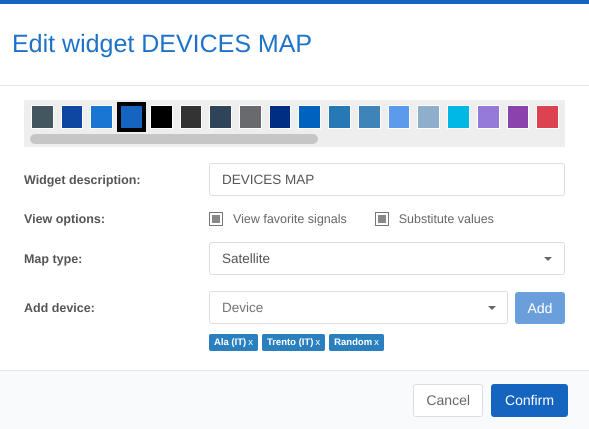 Image resolution: width=589 pixels, height=429 pixels. Describe the element at coordinates (387, 179) in the screenshot. I see `description-field: DEVICES MAP` at that location.